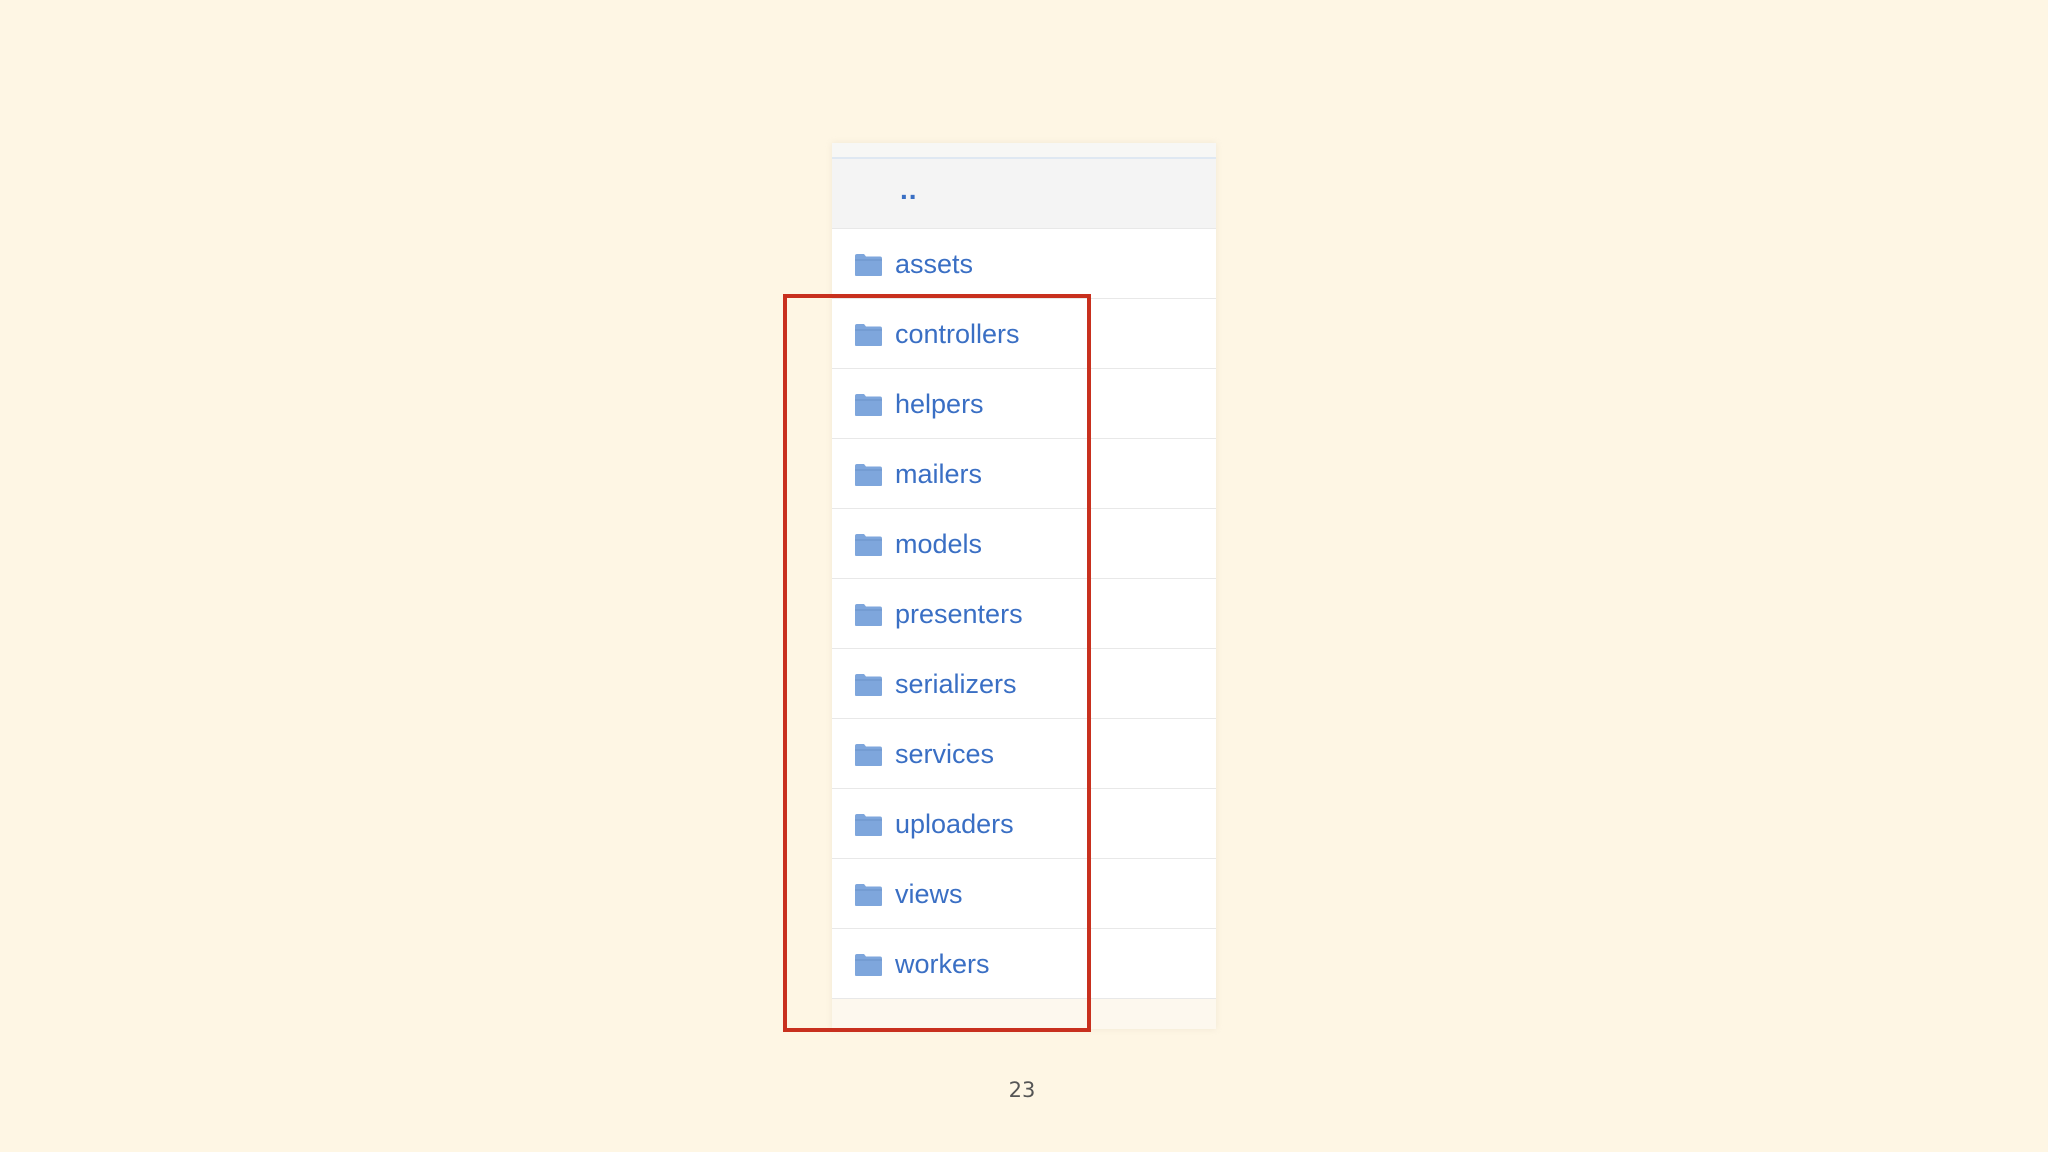  What do you see at coordinates (957, 334) in the screenshot?
I see `folder-link: controllers` at bounding box center [957, 334].